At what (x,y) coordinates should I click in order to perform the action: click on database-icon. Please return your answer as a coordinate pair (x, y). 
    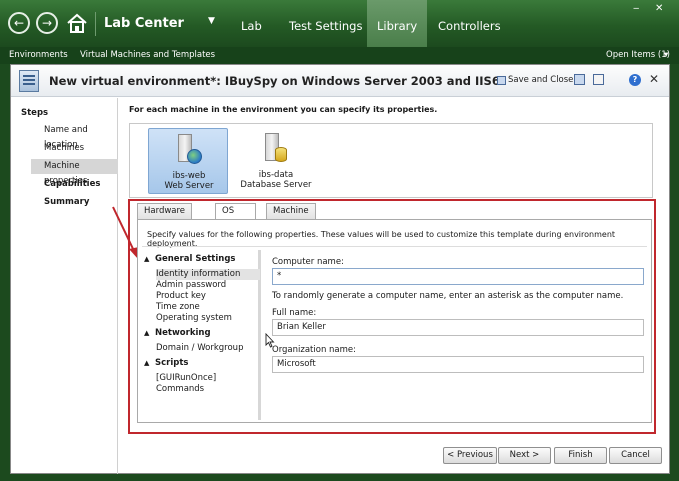
    Looking at the image, I should click on (281, 154).